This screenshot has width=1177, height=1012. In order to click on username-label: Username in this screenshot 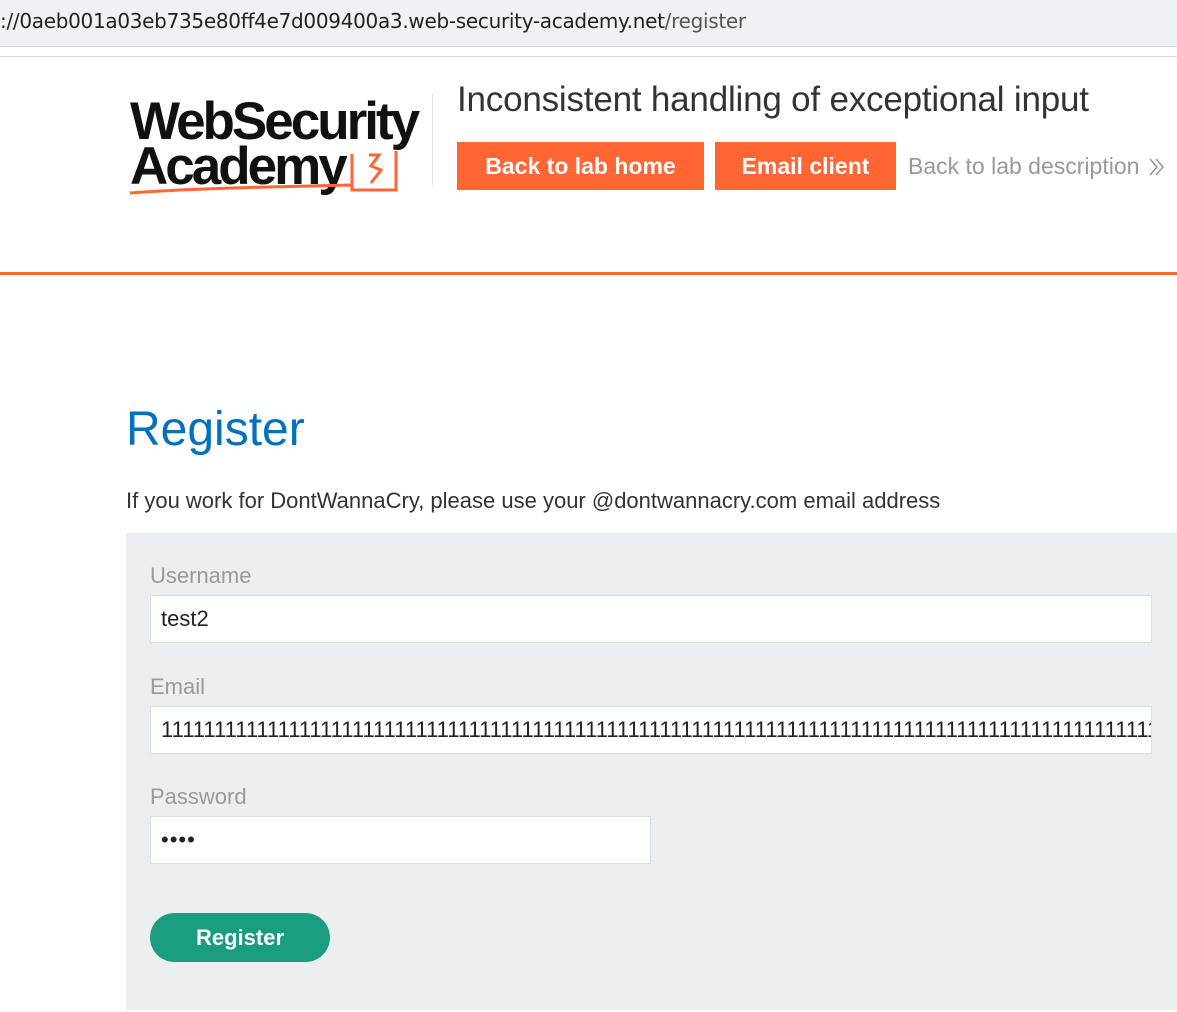, I will do `click(201, 575)`.